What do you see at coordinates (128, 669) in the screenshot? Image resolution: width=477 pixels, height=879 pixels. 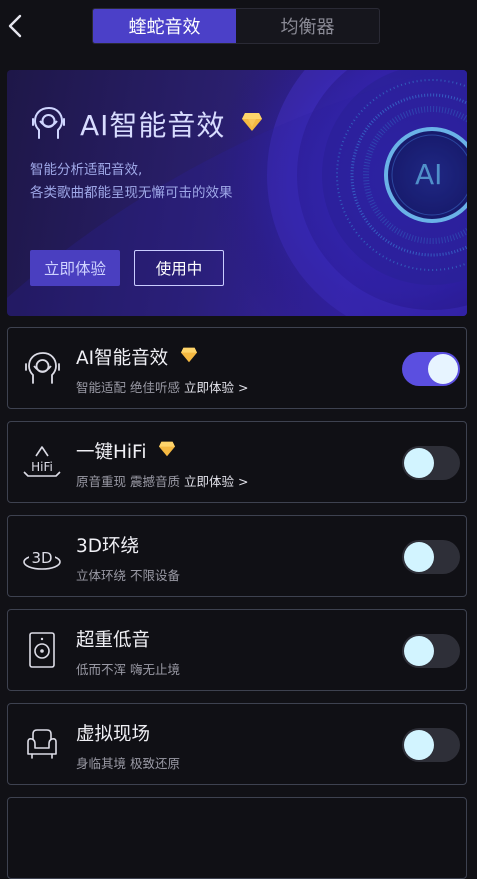 I see `effect-subtitle: 低而不浑 嗨无止境` at bounding box center [128, 669].